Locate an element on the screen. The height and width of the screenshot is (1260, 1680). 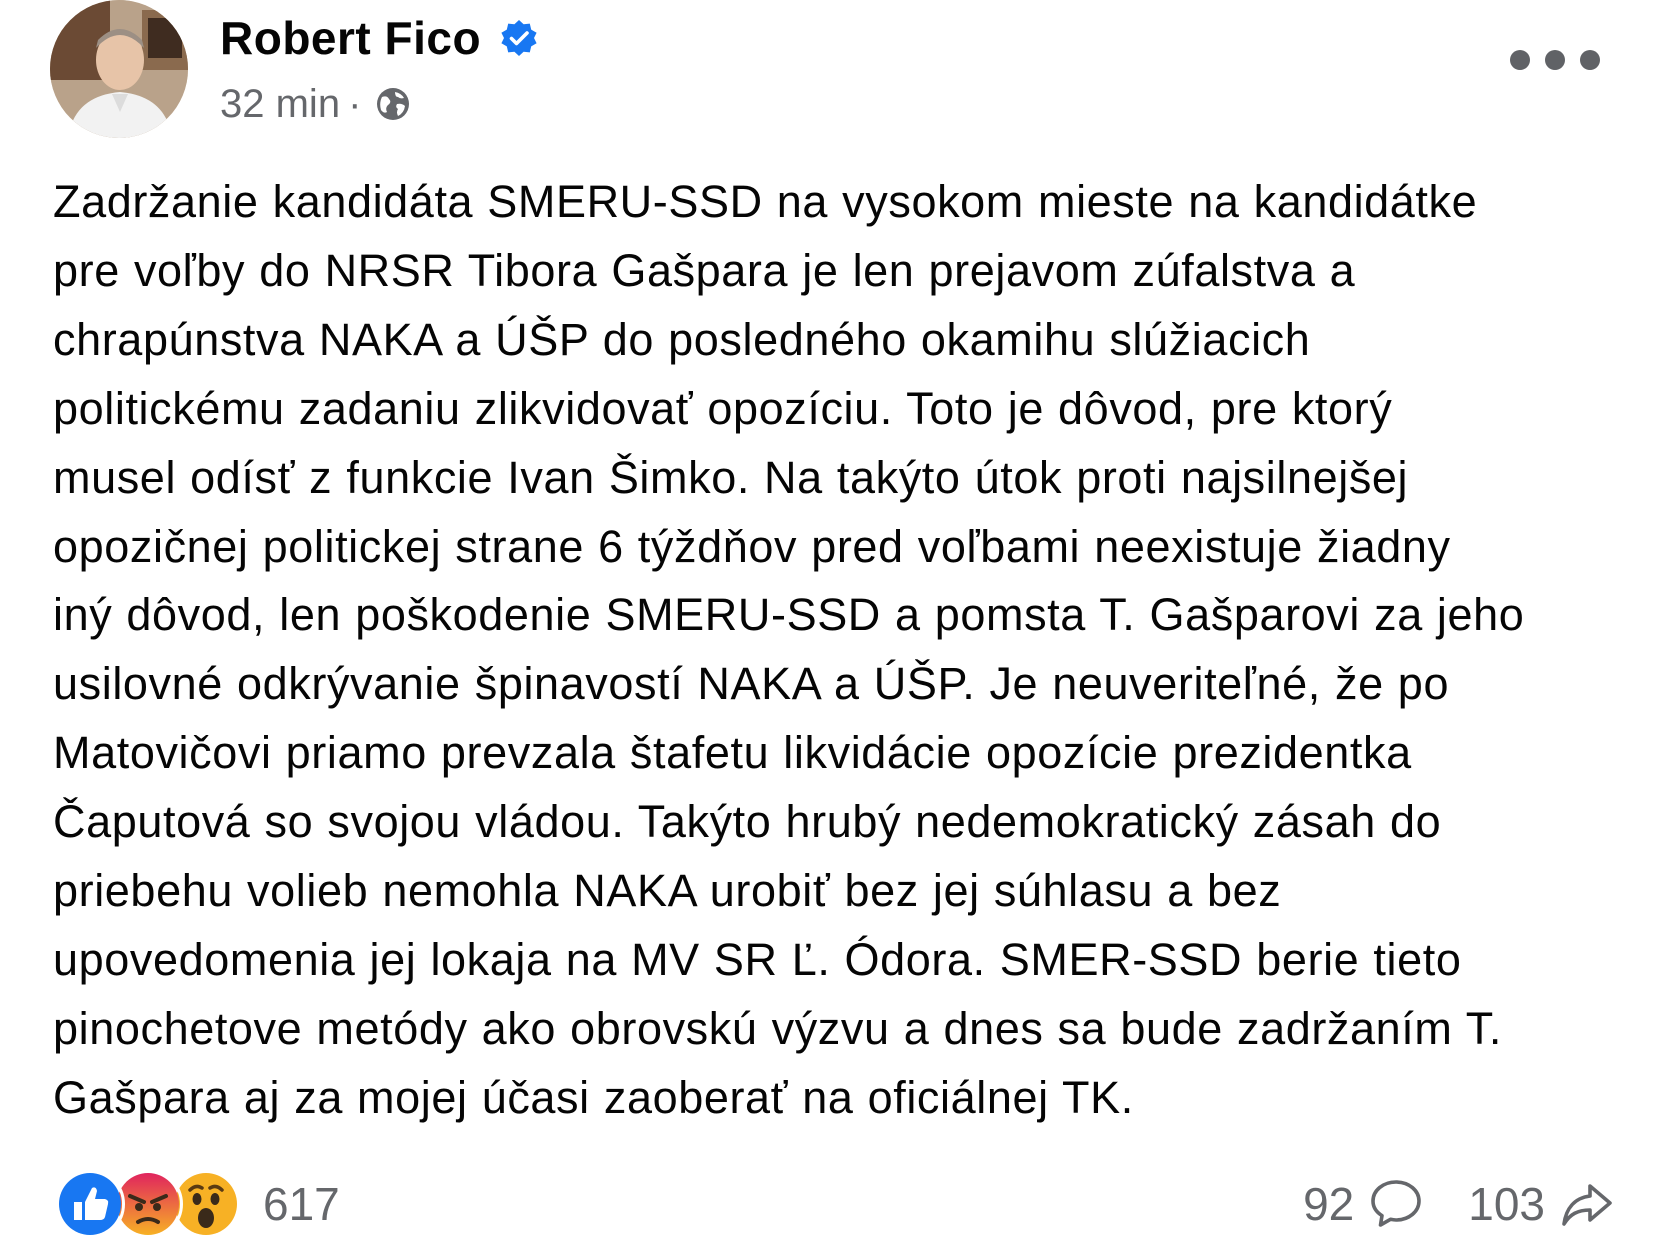
post-meta: 32 min · is located at coordinates (316, 104).